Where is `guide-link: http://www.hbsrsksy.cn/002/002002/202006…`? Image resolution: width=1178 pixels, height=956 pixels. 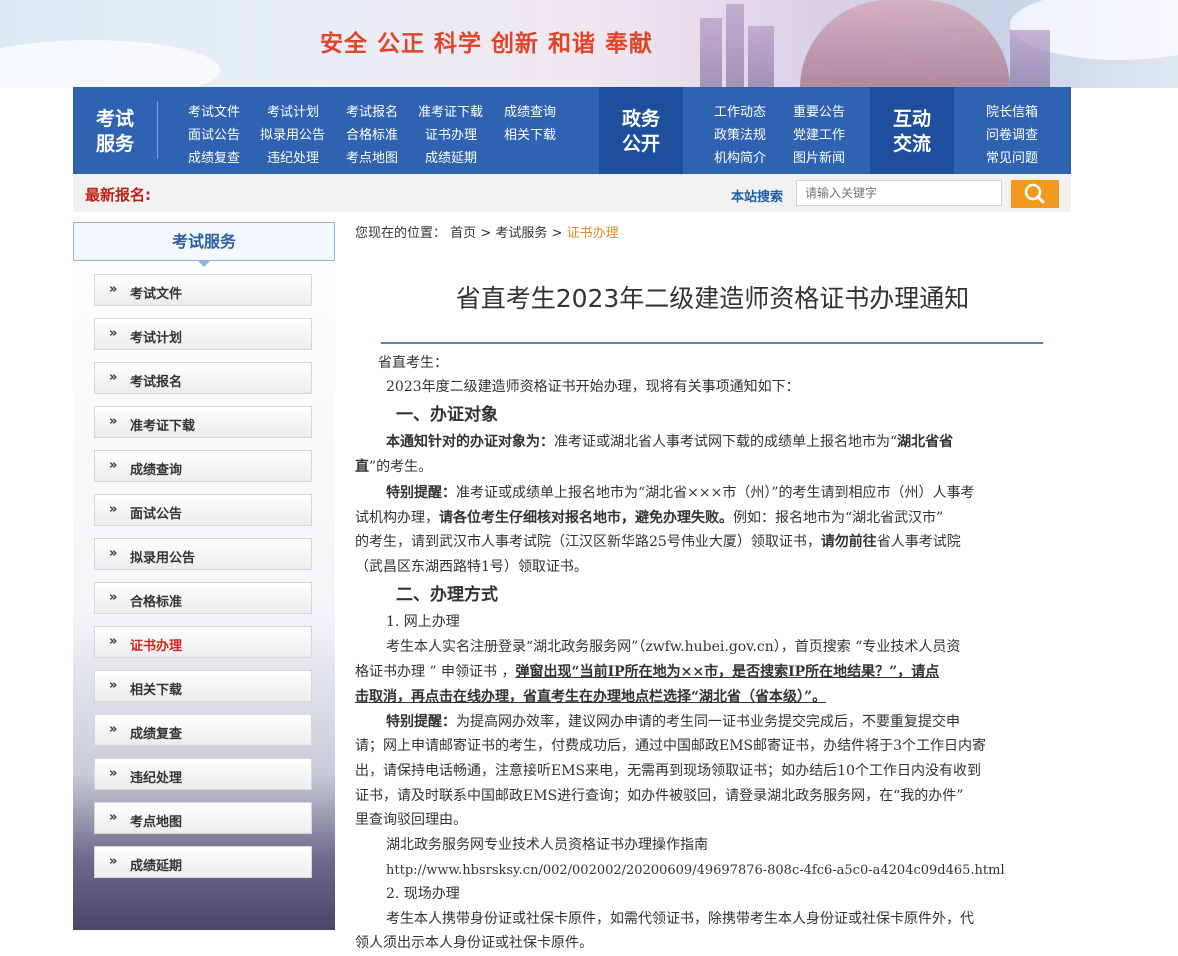
guide-link: http://www.hbsrsksy.cn/002/002002/202006… is located at coordinates (695, 870).